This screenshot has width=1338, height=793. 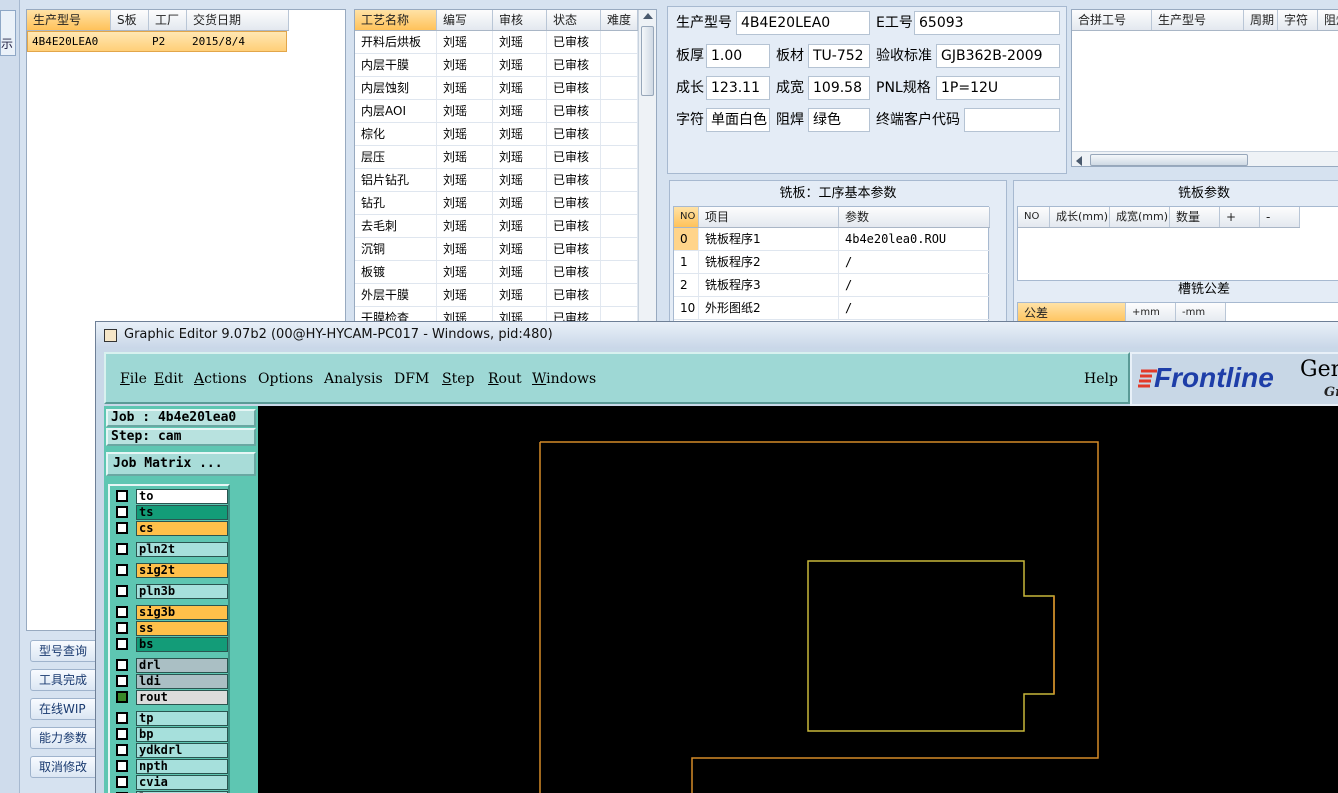 What do you see at coordinates (1151, 313) in the screenshot?
I see `col-plus-mm: +mm` at bounding box center [1151, 313].